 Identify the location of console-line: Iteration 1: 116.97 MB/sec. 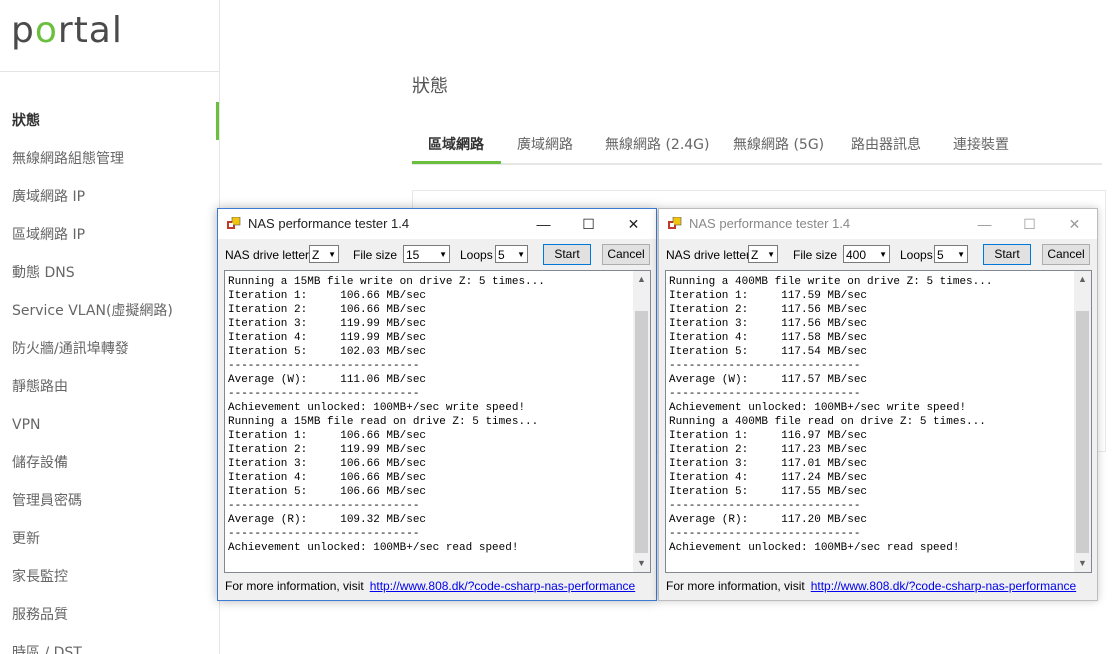
(768, 436).